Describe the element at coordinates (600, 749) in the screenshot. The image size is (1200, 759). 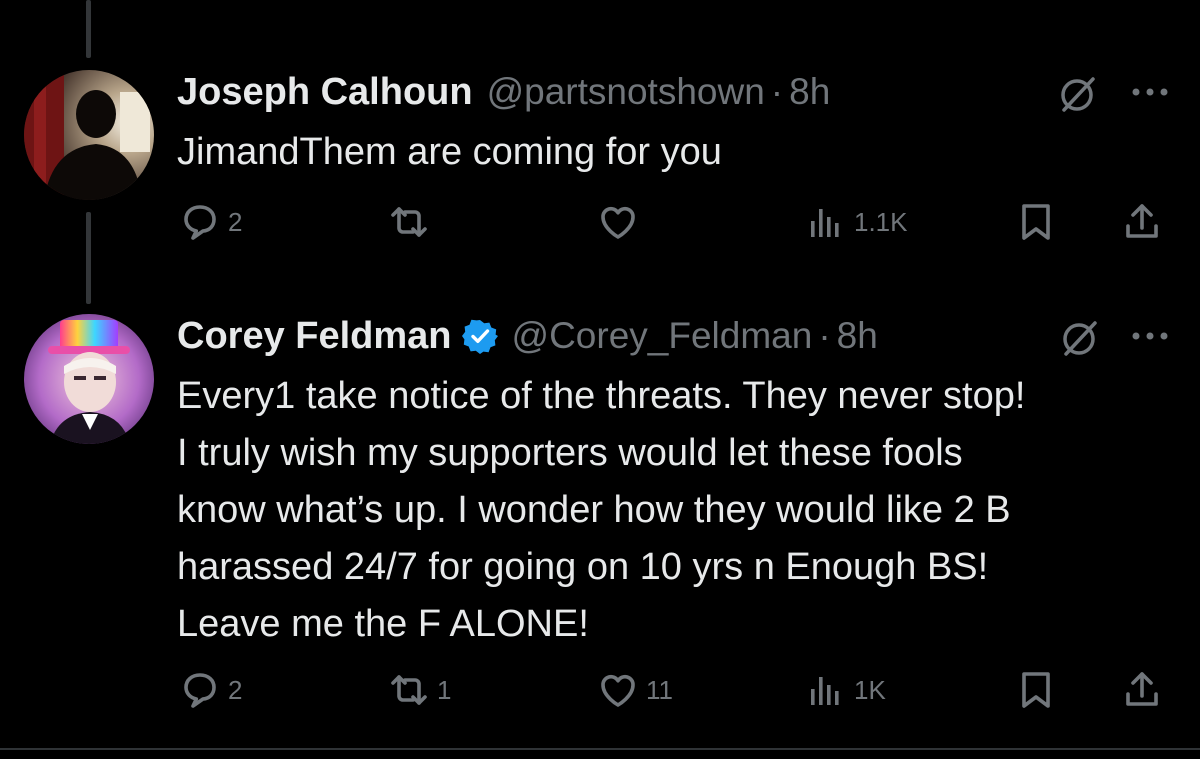
I see `divider` at that location.